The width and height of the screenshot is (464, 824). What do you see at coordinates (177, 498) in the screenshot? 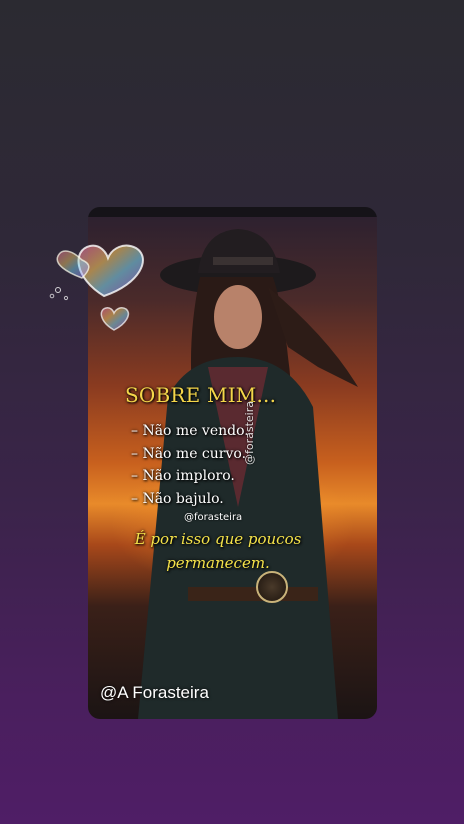
I see `statement-line: – Não bajulo.` at bounding box center [177, 498].